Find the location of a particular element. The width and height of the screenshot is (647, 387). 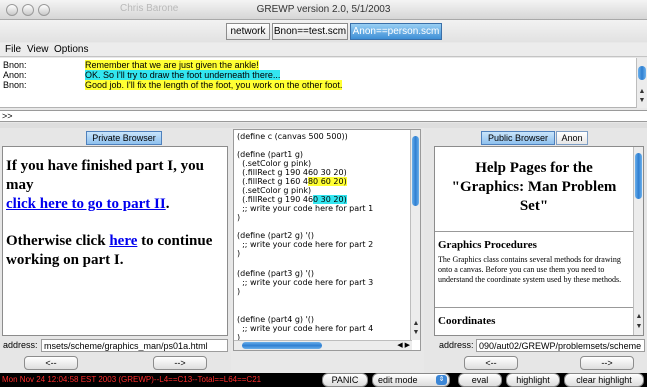

tab-anon-person: Anon==person.scm is located at coordinates (396, 31).